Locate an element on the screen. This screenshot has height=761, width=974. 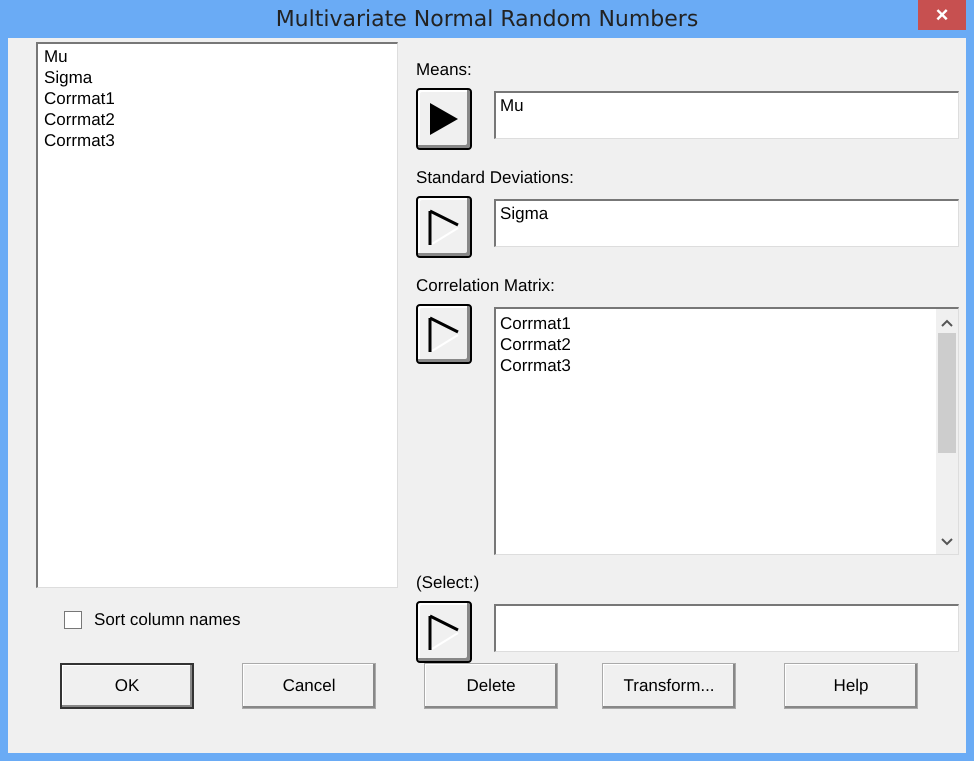
scroll-up-icon is located at coordinates (947, 323).